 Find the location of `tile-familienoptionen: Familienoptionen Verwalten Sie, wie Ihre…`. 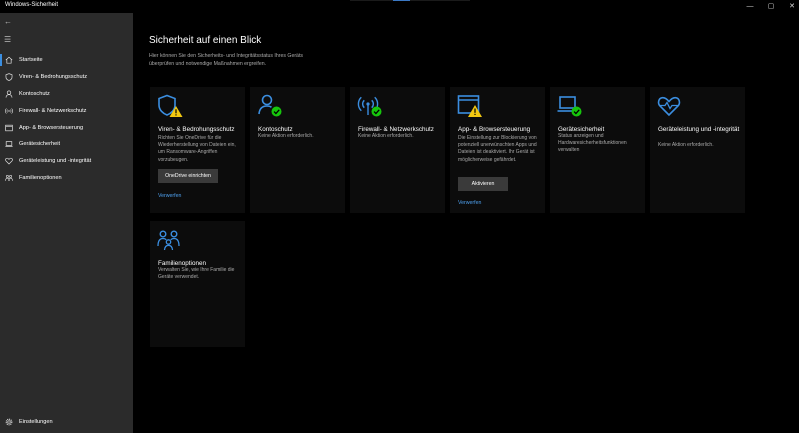

tile-familienoptionen: Familienoptionen Verwalten Sie, wie Ihre… is located at coordinates (197, 284).